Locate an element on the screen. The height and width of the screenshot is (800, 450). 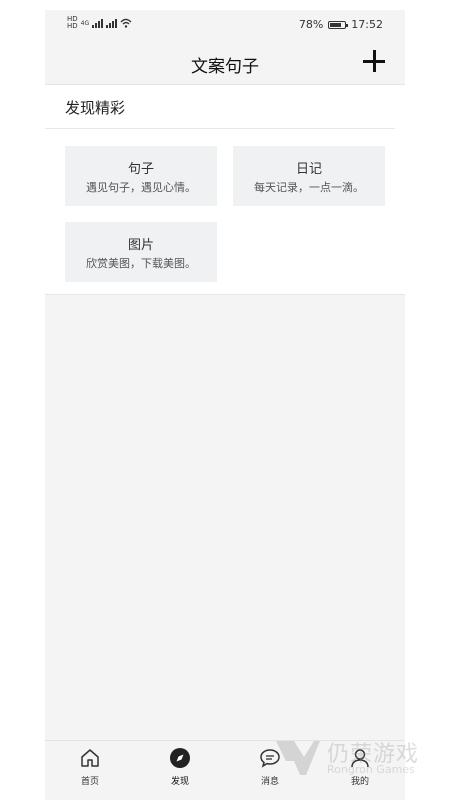
page-title: 文案句子 is located at coordinates (225, 67).